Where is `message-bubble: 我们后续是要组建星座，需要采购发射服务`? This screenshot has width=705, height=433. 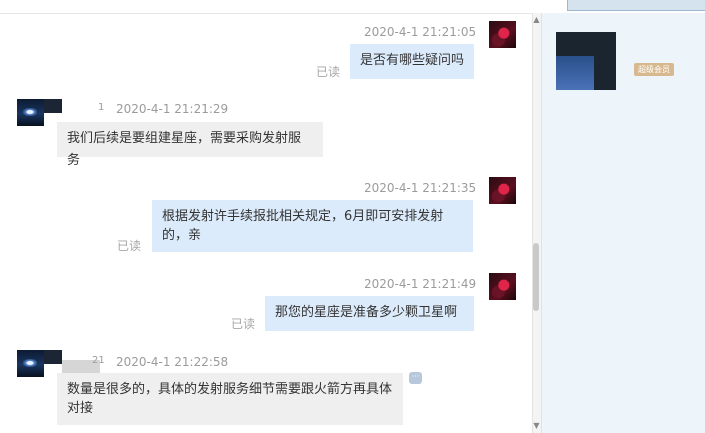
message-bubble: 我们后续是要组建星座，需要采购发射服务 is located at coordinates (190, 145).